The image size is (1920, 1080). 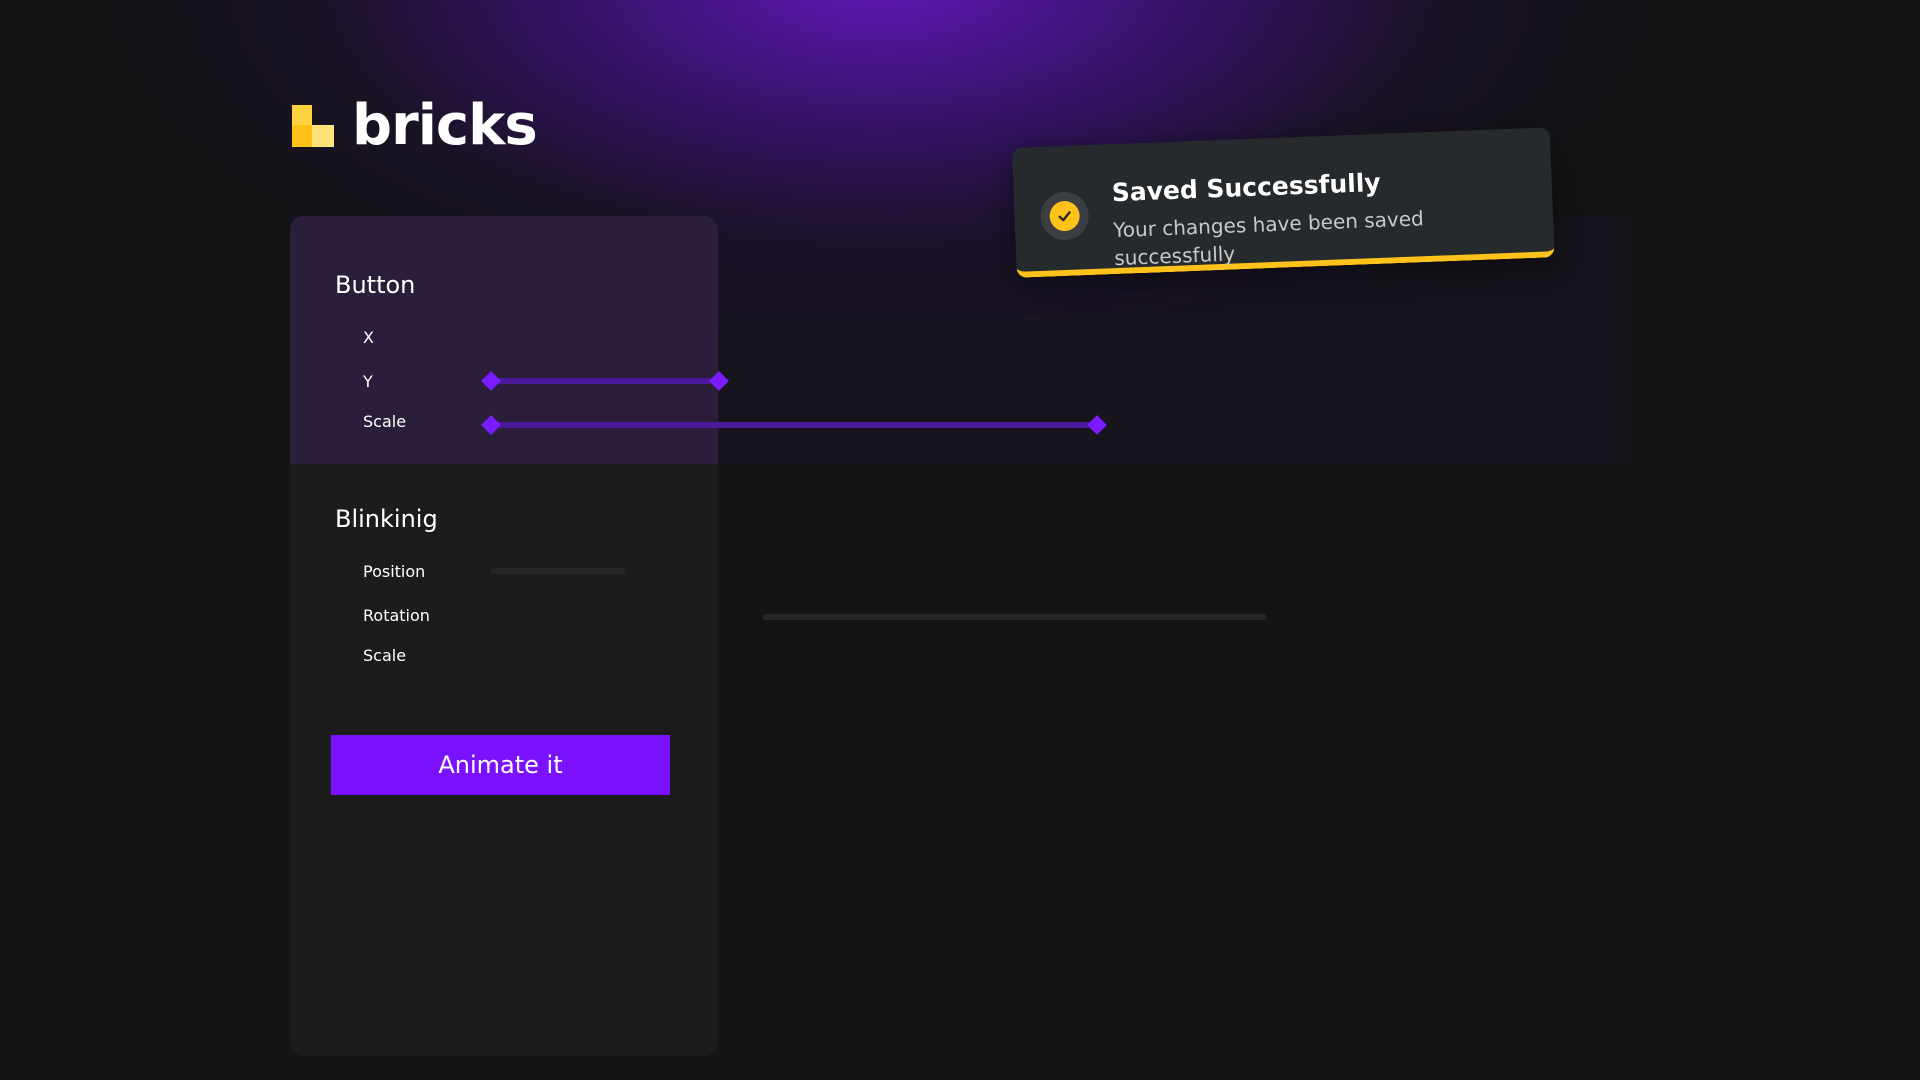 What do you see at coordinates (368, 337) in the screenshot?
I see `prop-label-x: X` at bounding box center [368, 337].